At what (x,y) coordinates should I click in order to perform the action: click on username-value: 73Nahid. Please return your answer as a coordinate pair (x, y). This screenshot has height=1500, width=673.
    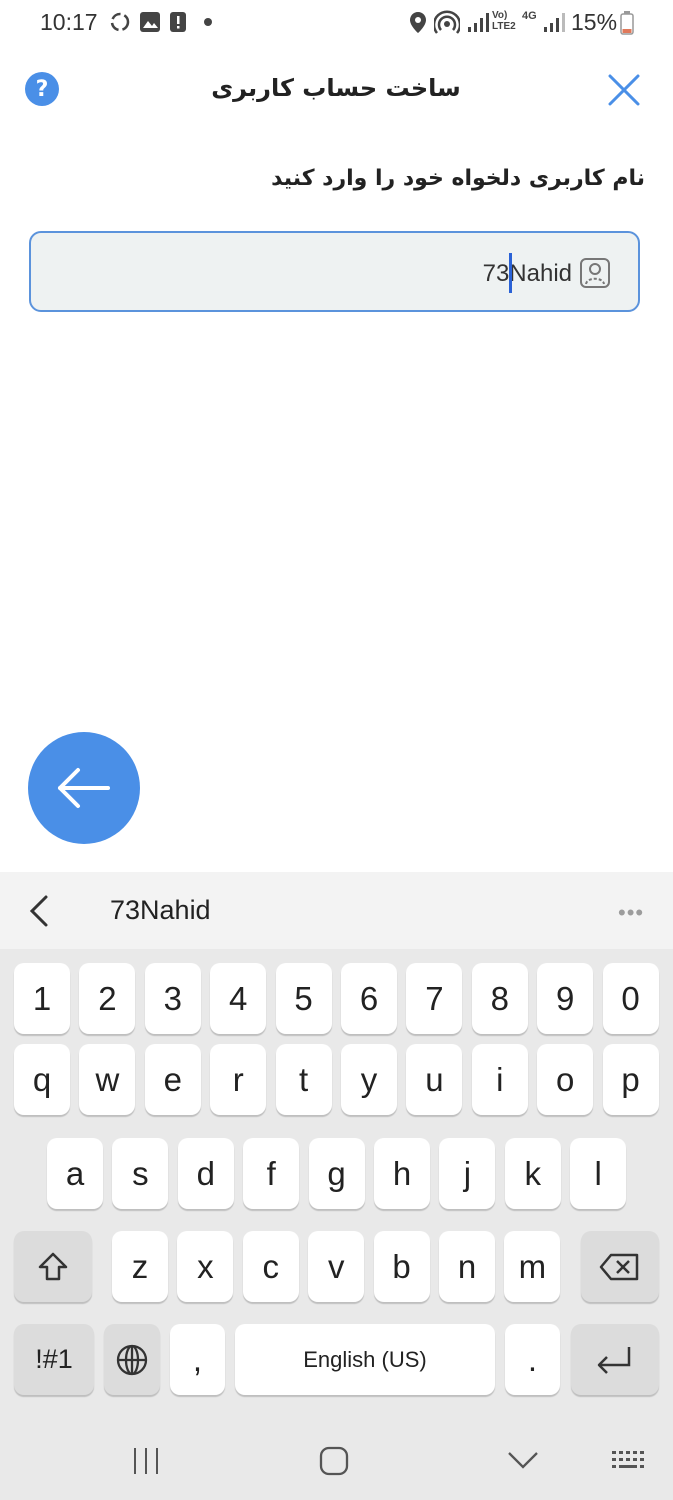
    Looking at the image, I should click on (527, 273).